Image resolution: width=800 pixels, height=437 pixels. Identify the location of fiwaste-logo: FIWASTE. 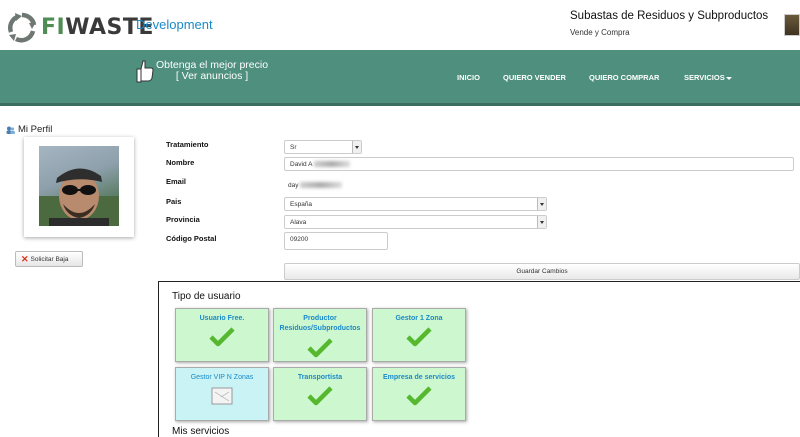
(79, 27).